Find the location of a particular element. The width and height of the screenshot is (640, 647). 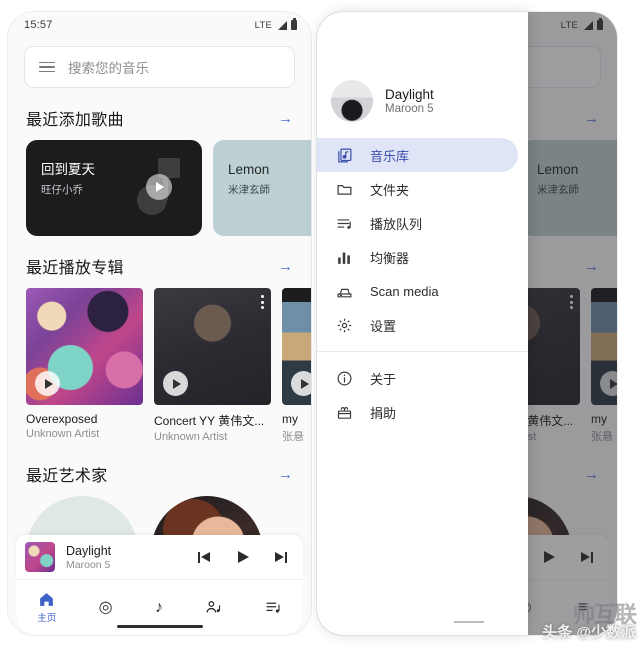

folder-icon is located at coordinates (344, 189).